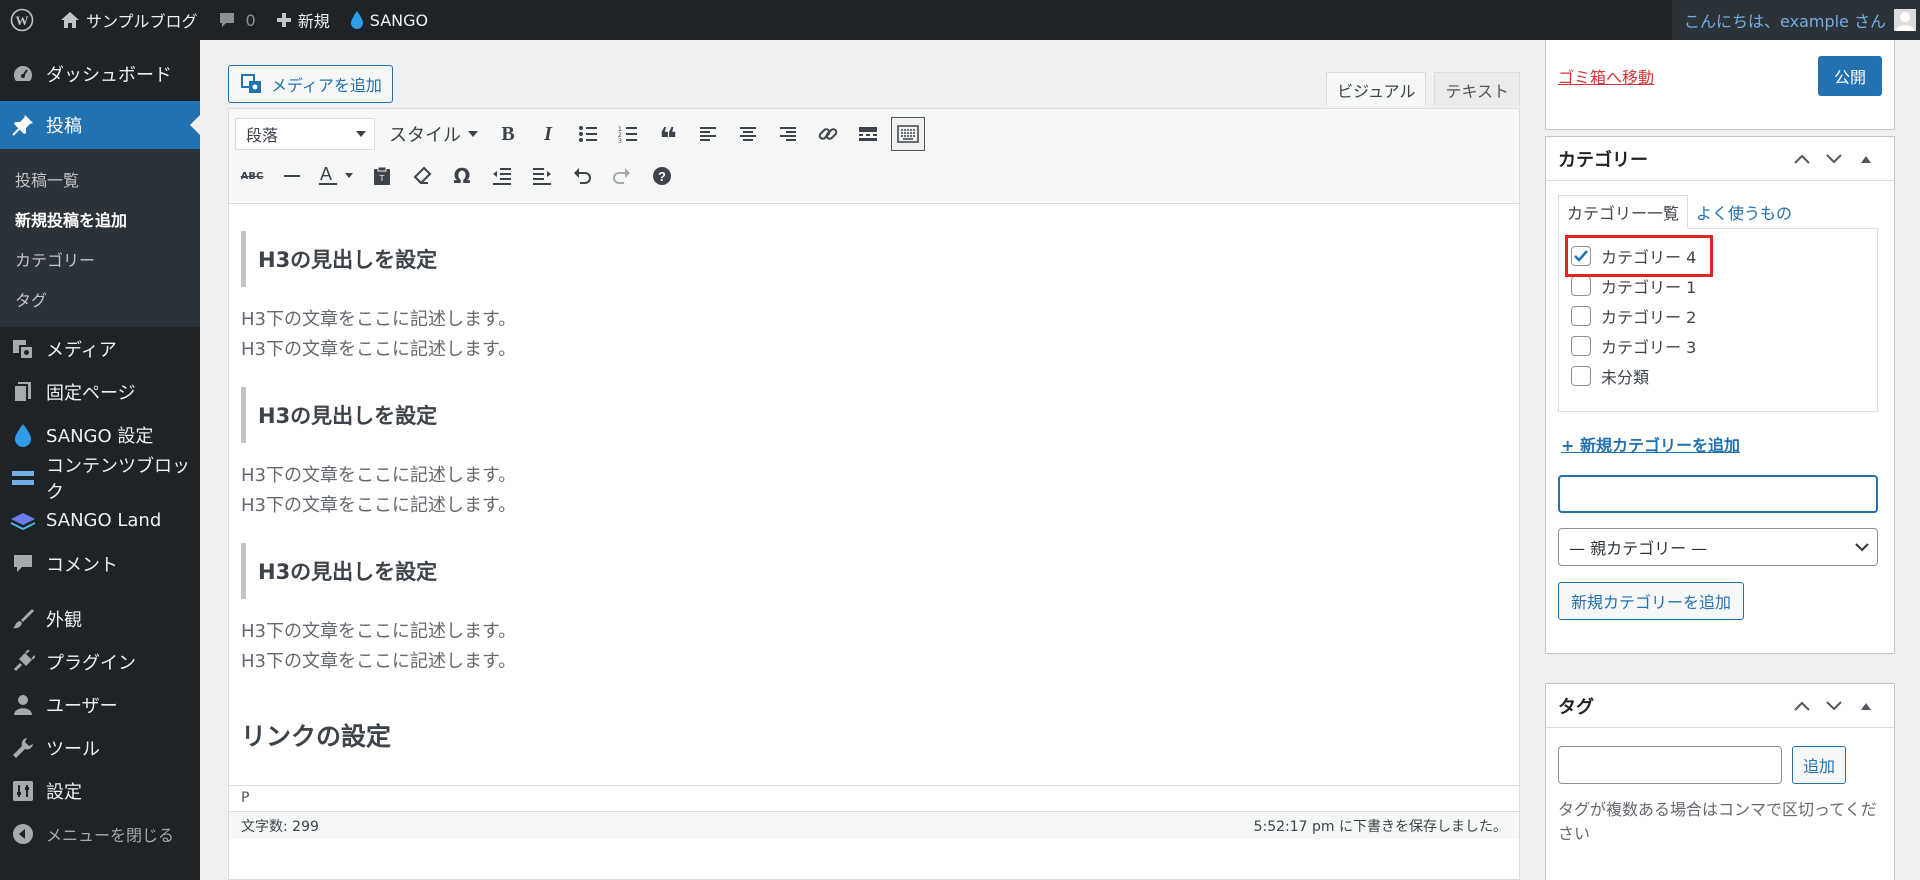  What do you see at coordinates (868, 134) in the screenshot?
I see `read-more-button` at bounding box center [868, 134].